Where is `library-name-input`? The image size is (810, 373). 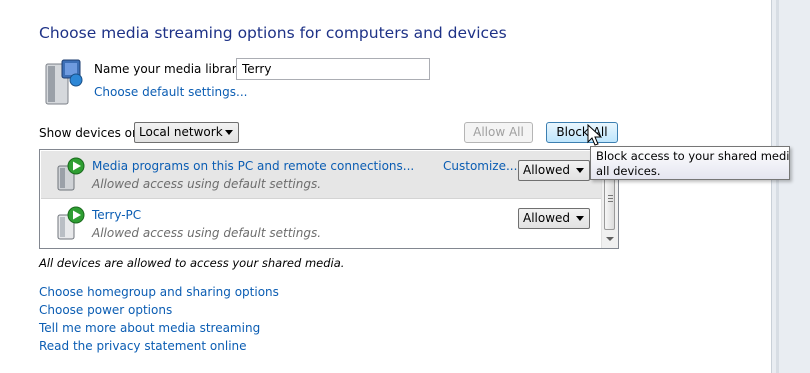 library-name-input is located at coordinates (333, 69).